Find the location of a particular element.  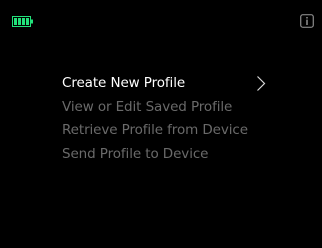

battery-full-icon is located at coordinates (22, 21).